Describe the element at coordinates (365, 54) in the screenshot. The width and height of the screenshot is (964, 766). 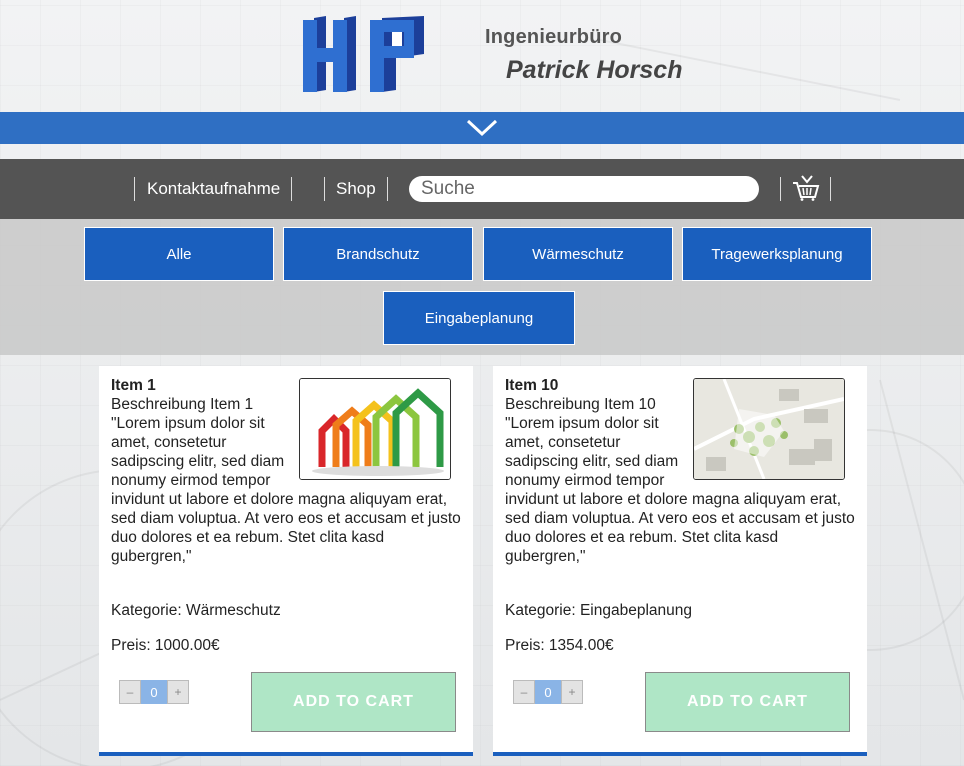
I see `hp-logo` at that location.